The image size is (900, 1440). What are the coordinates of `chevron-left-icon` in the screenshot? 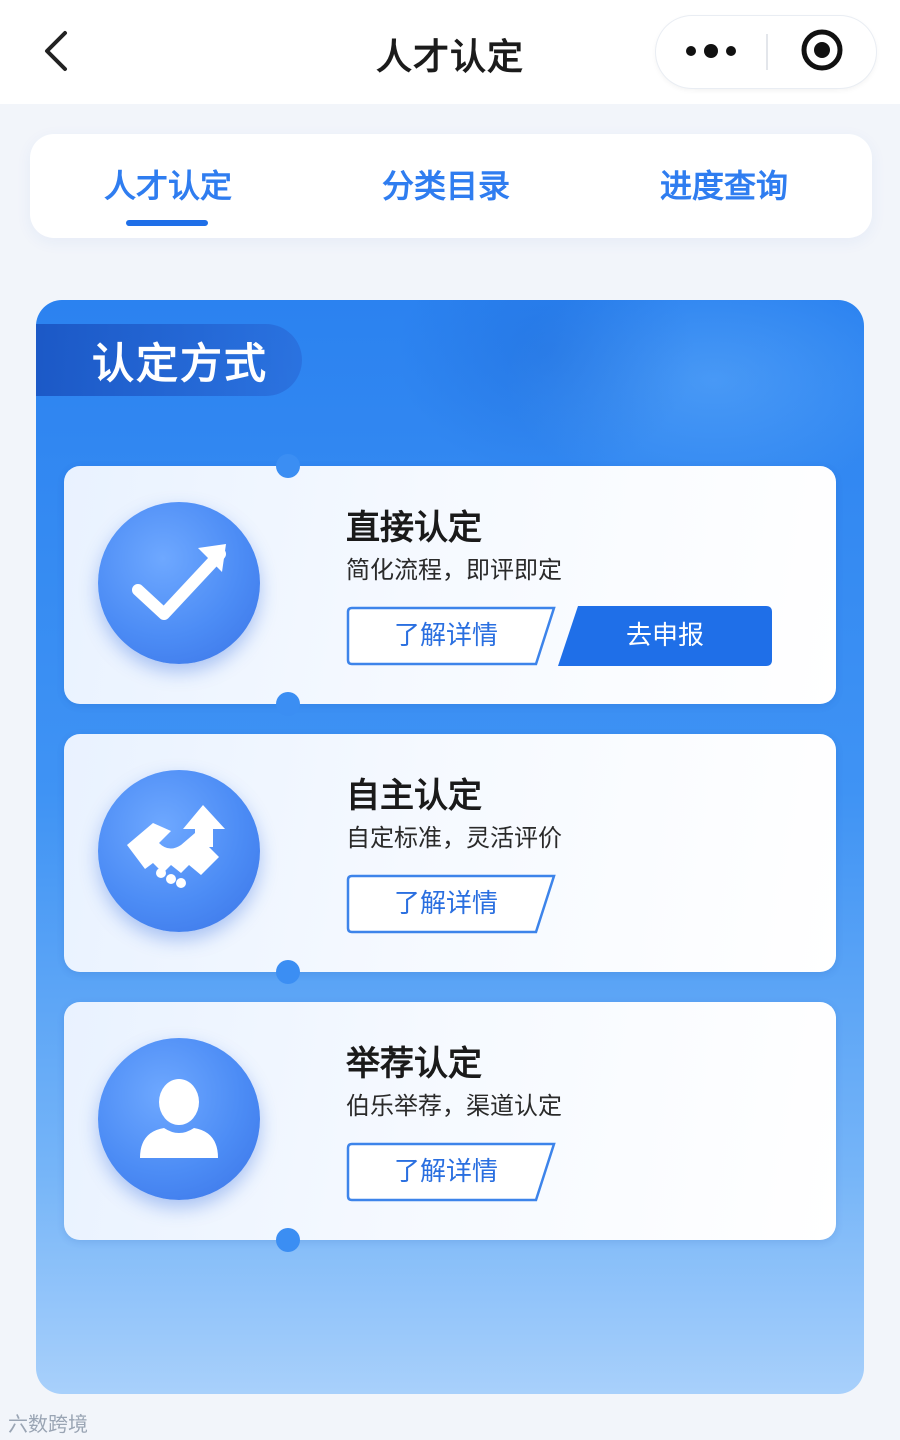 It's located at (55, 53).